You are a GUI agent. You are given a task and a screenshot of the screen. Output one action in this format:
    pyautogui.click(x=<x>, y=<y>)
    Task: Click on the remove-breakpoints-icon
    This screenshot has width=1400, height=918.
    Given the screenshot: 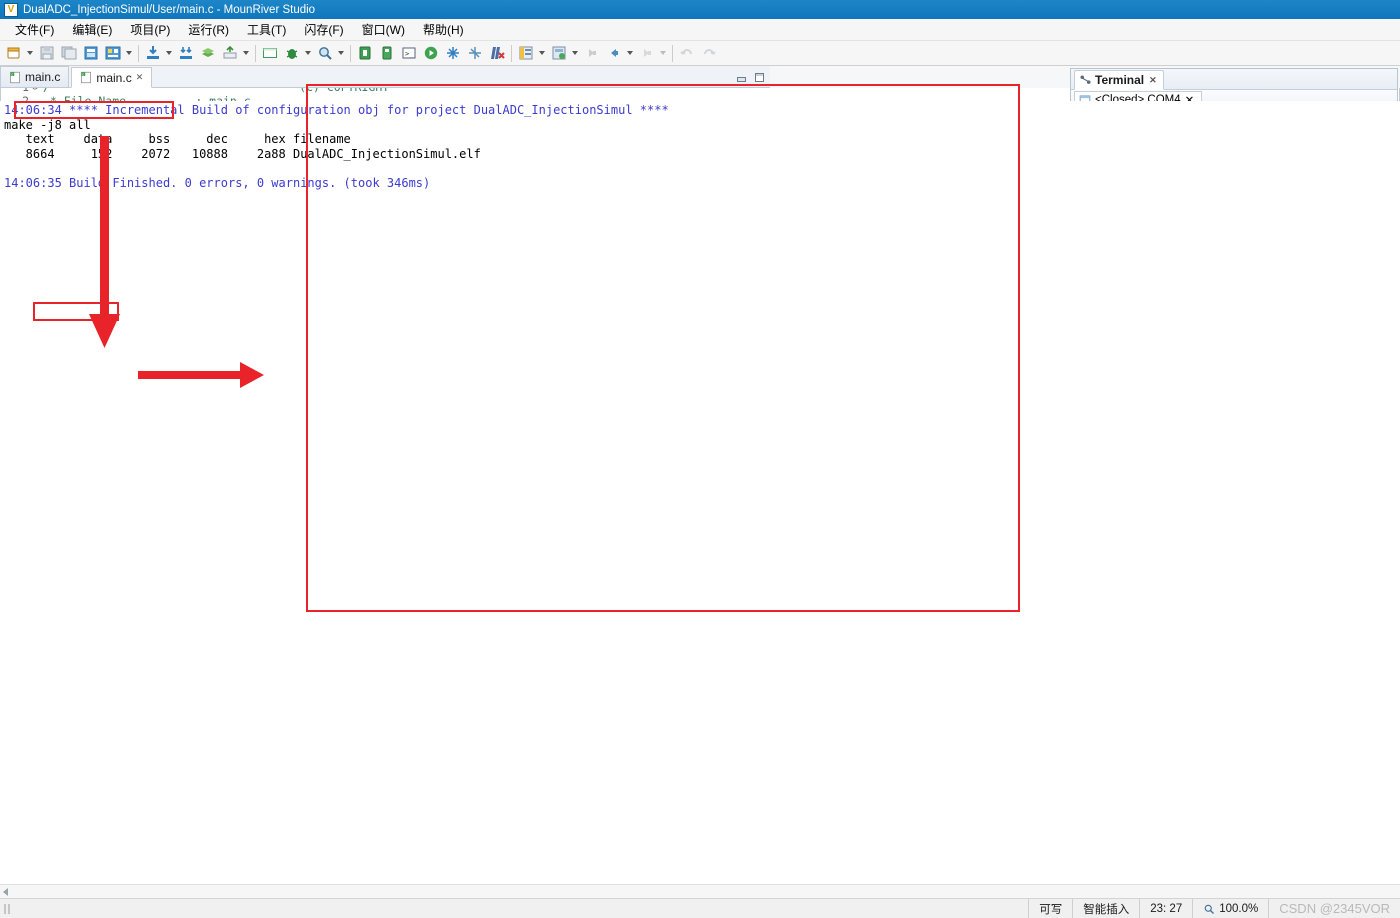 What is the action you would take?
    pyautogui.click(x=497, y=53)
    